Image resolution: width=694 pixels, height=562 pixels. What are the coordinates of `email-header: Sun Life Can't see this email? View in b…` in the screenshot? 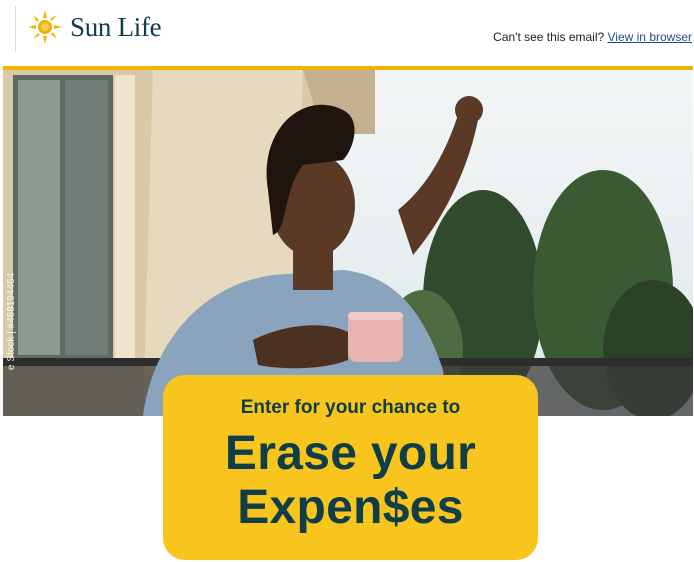 It's located at (347, 33).